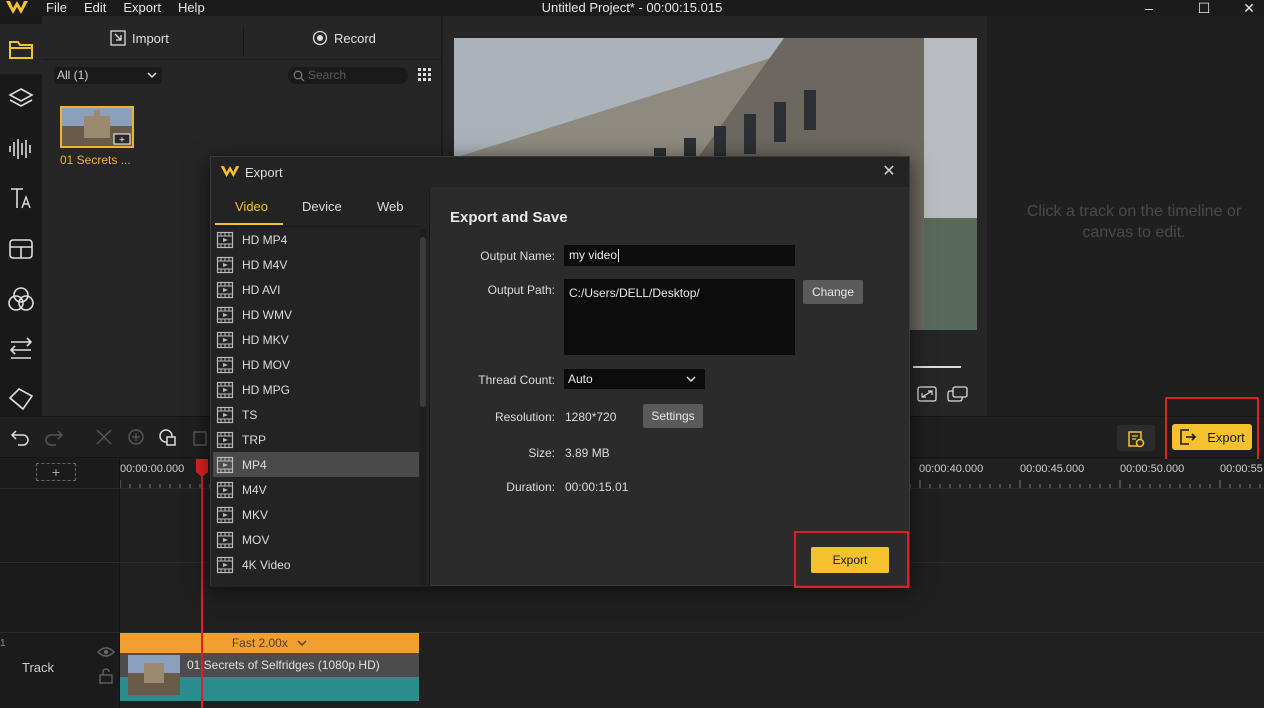 Image resolution: width=1264 pixels, height=708 pixels. I want to click on format-scrollbar, so click(423, 407).